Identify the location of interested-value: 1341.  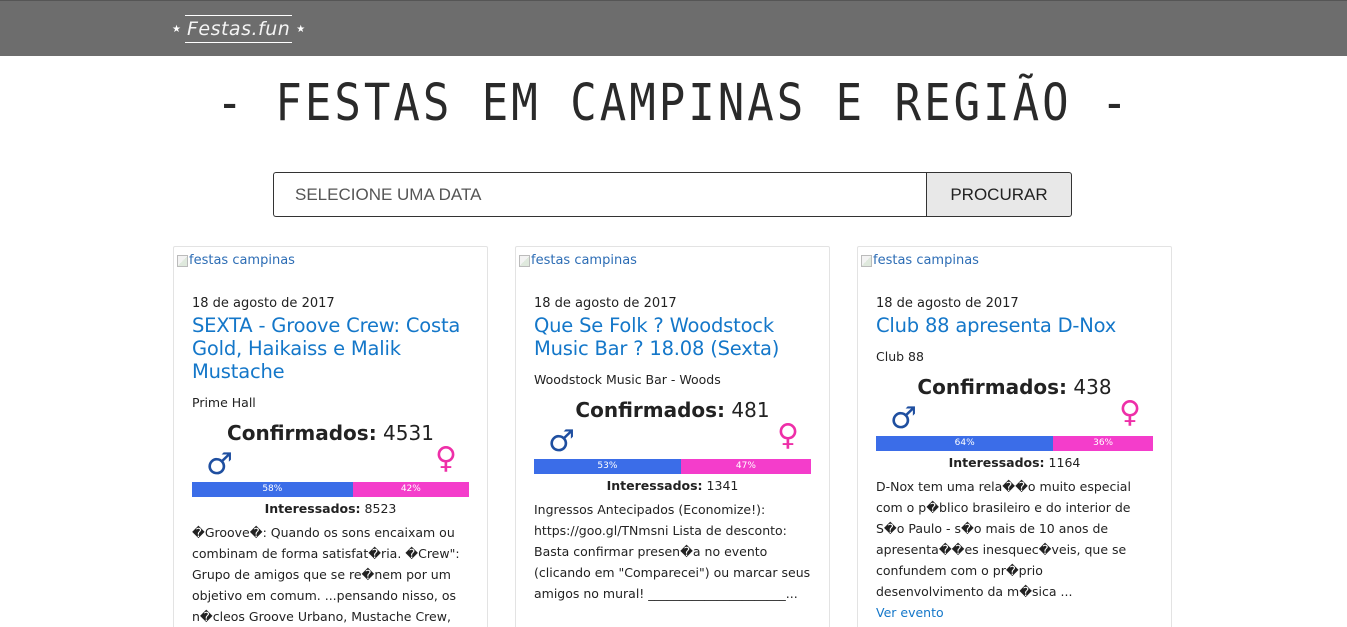
(722, 485).